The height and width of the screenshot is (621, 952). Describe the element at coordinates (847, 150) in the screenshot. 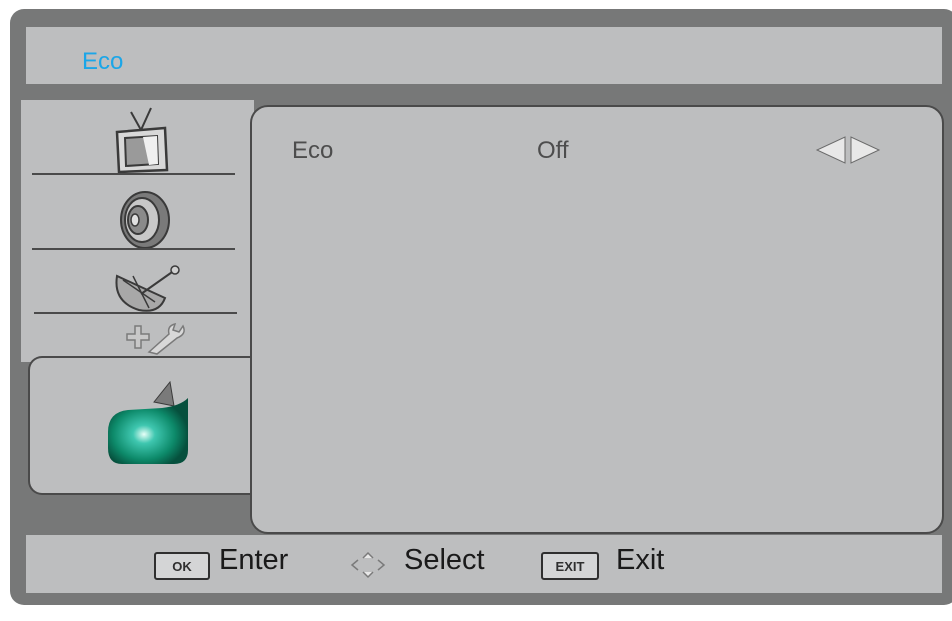

I see `left-right-arrows-icon` at that location.